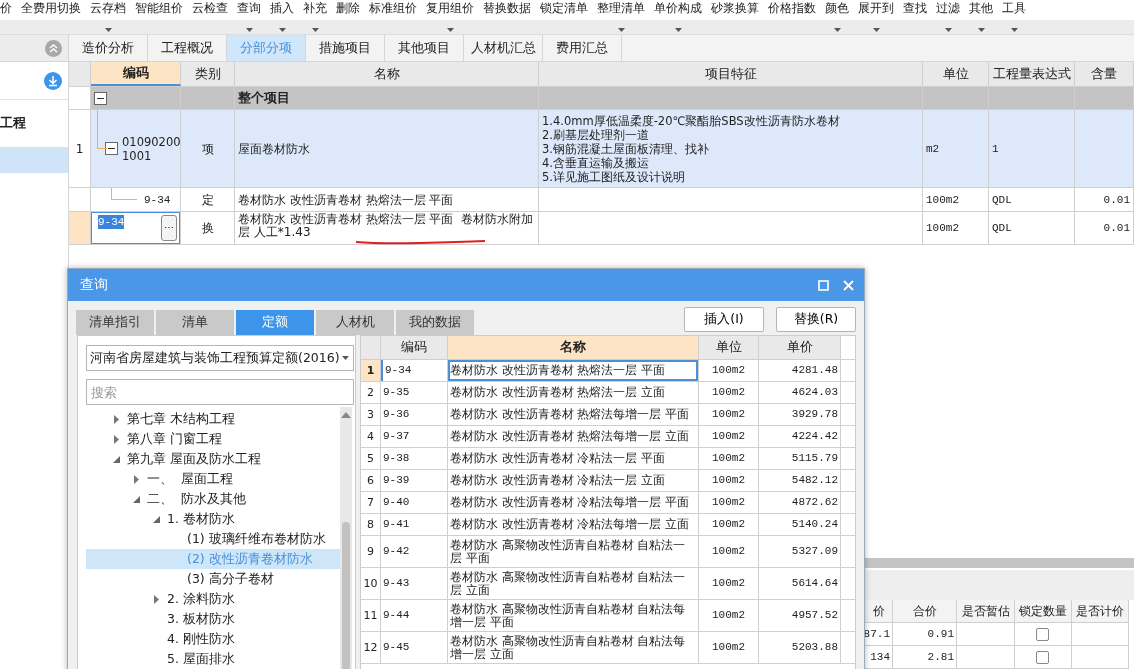  What do you see at coordinates (608, 481) in the screenshot?
I see `result-row: 6 9-39 卷材防水 改性沥青卷材 冷粘法一层 立面 100m2 5482.12` at bounding box center [608, 481].